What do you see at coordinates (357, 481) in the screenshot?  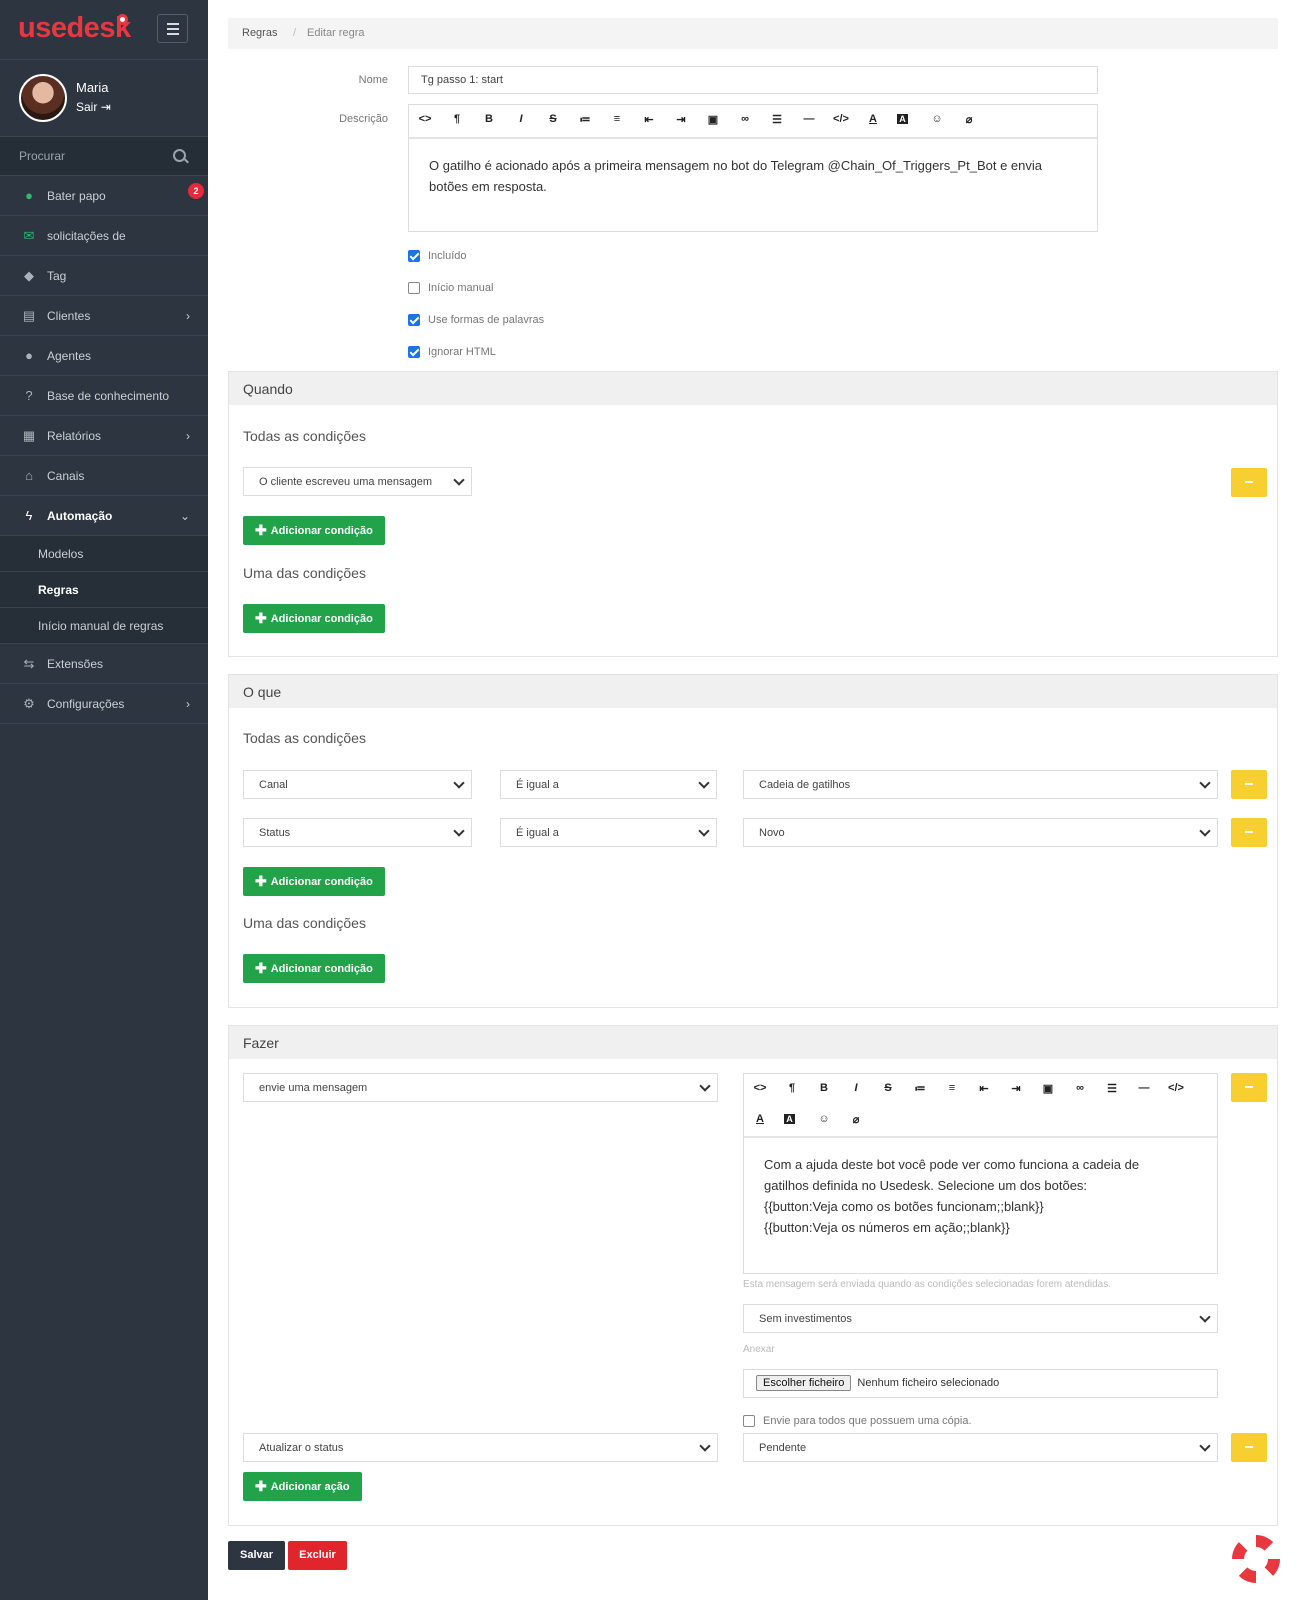 I see `condition-select: O cliente escreveu uma mensagem` at bounding box center [357, 481].